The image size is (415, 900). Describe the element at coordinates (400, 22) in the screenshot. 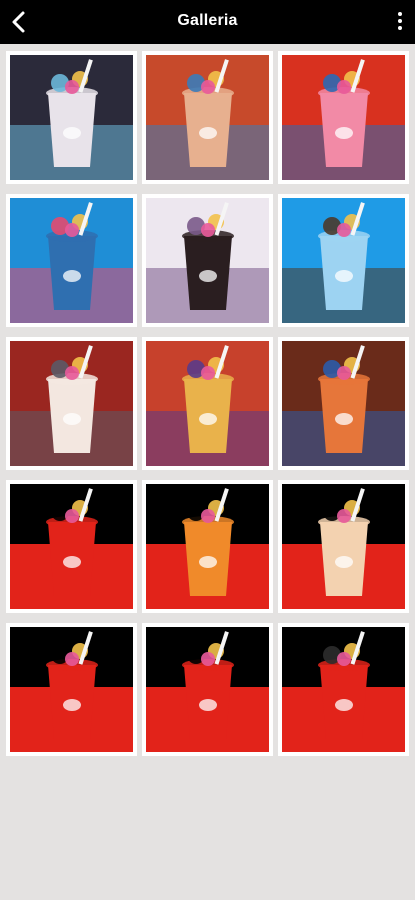

I see `more-vertical-icon` at that location.